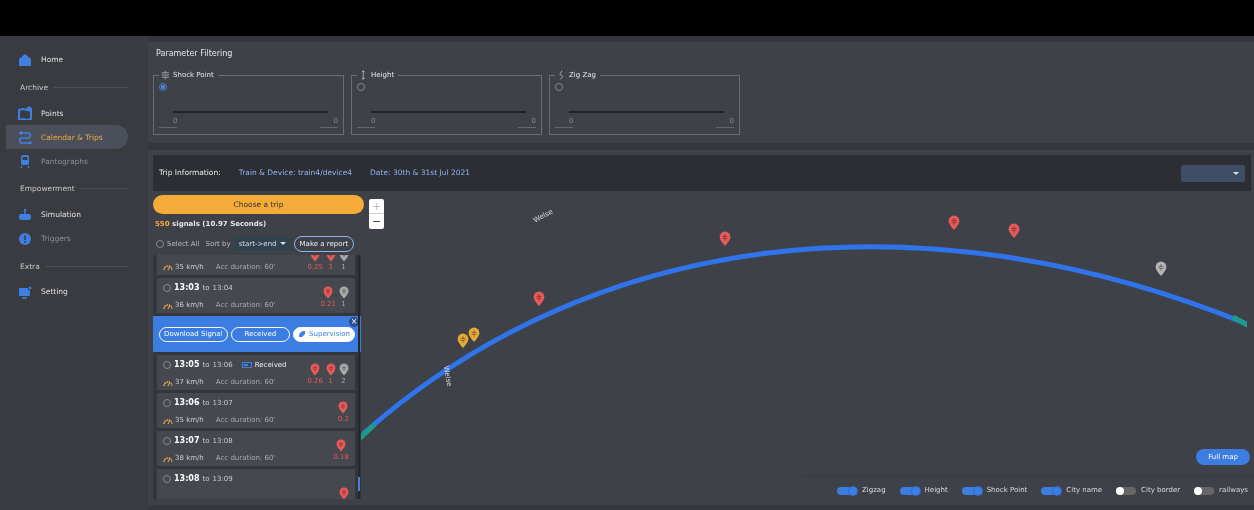  I want to click on start-time: 13:05, so click(187, 365).